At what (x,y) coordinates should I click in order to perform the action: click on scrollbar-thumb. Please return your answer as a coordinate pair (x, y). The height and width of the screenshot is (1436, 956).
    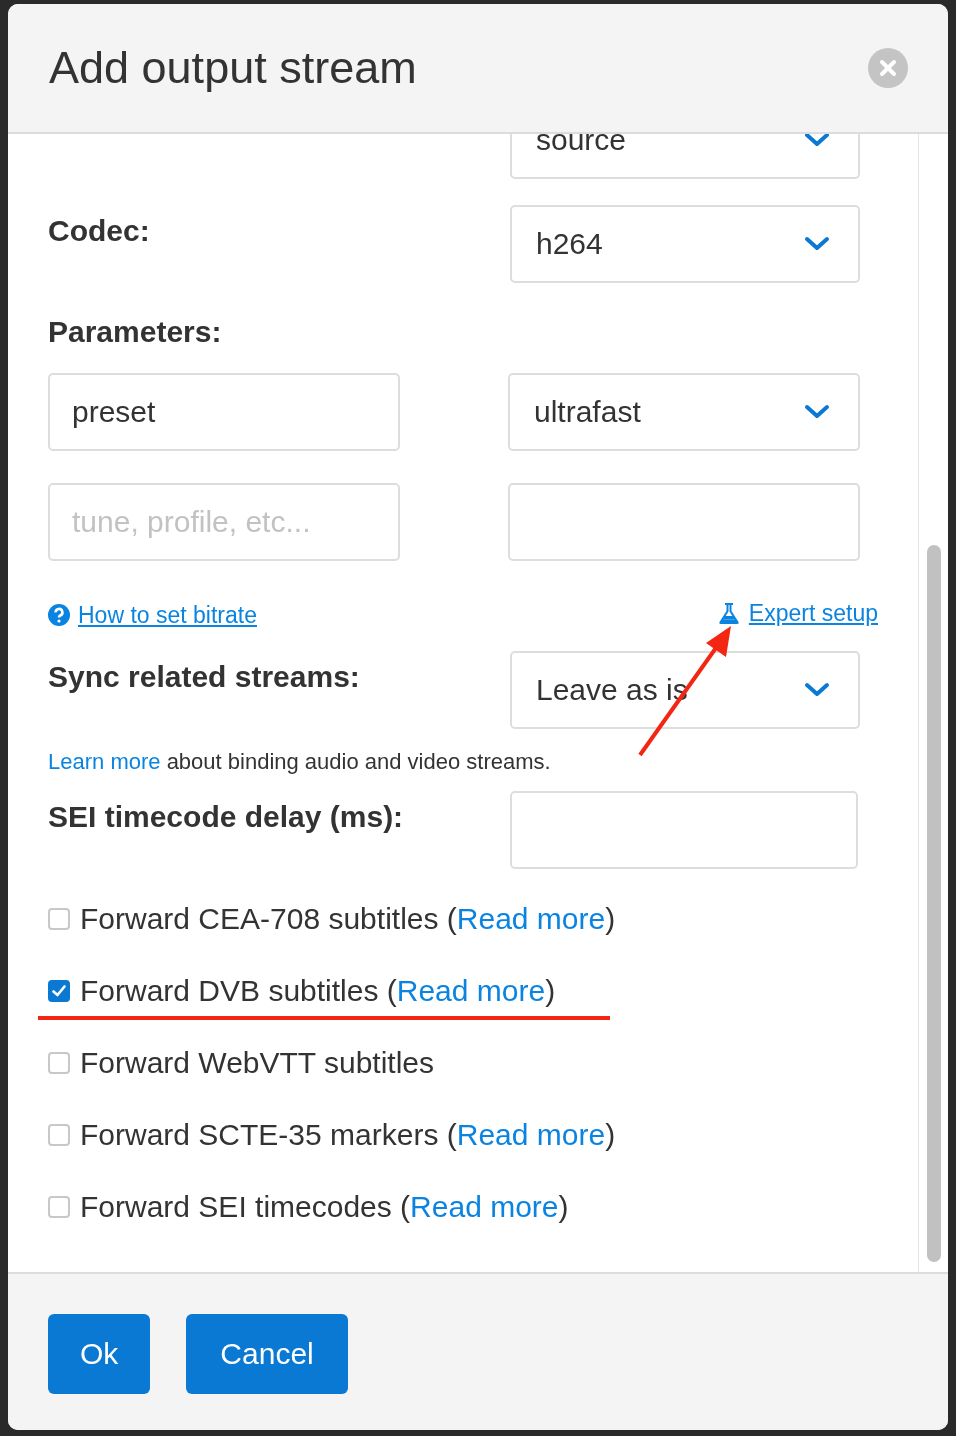
    Looking at the image, I should click on (933, 903).